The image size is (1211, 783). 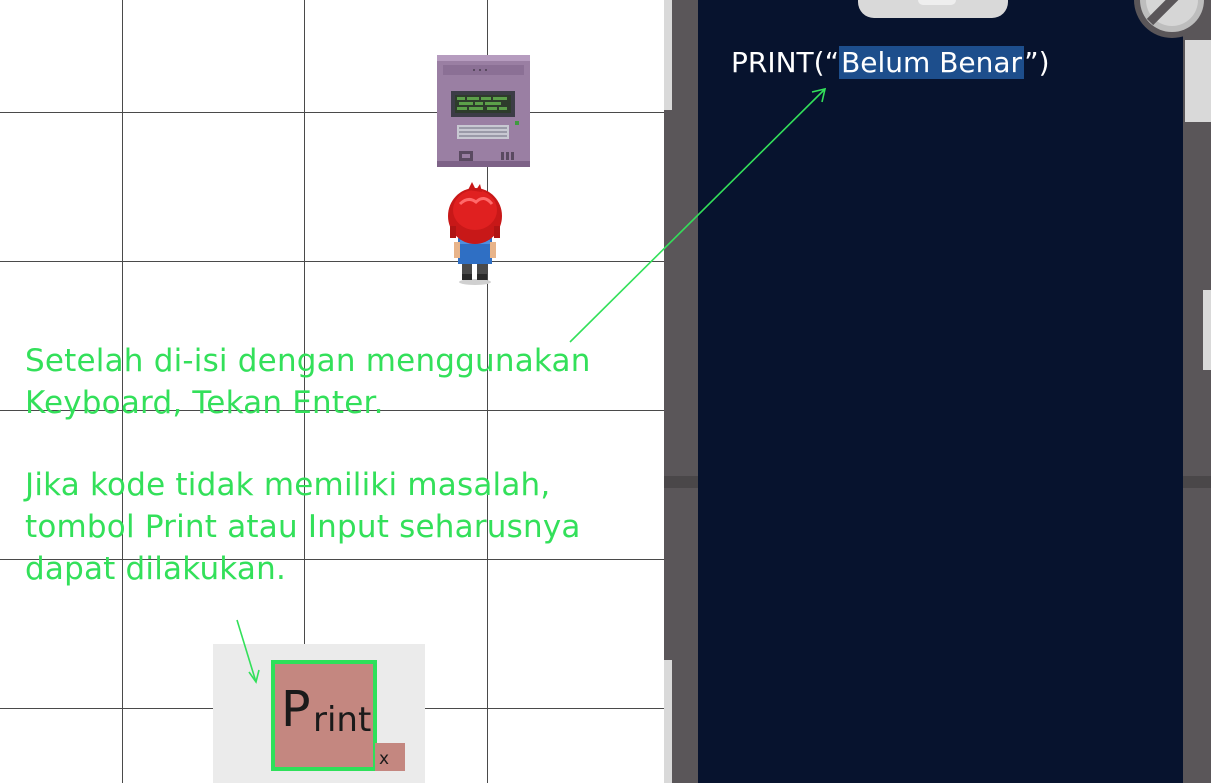 What do you see at coordinates (1037, 62) in the screenshot?
I see `code-suffix: ”)` at bounding box center [1037, 62].